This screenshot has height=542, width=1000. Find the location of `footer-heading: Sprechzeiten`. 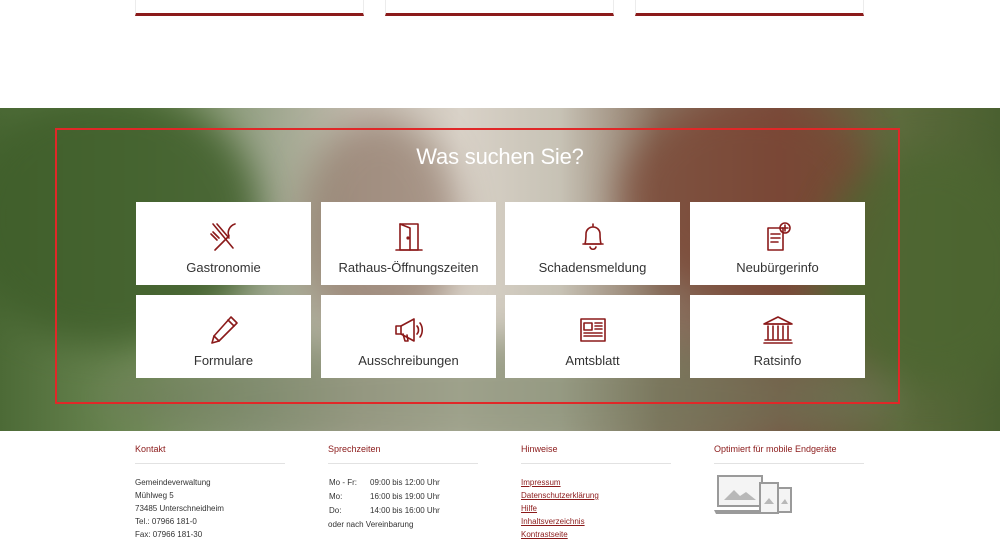

footer-heading: Sprechzeiten is located at coordinates (403, 454).